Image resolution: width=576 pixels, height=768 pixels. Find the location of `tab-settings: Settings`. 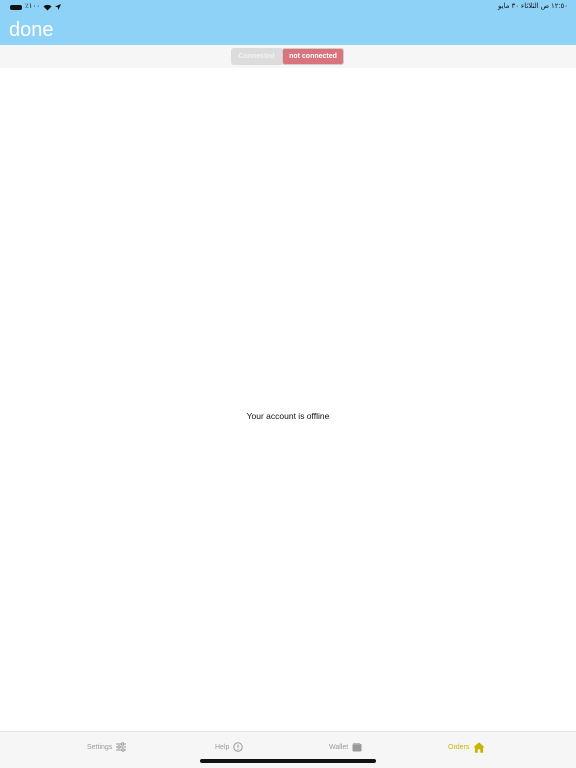

tab-settings: Settings is located at coordinates (107, 747).